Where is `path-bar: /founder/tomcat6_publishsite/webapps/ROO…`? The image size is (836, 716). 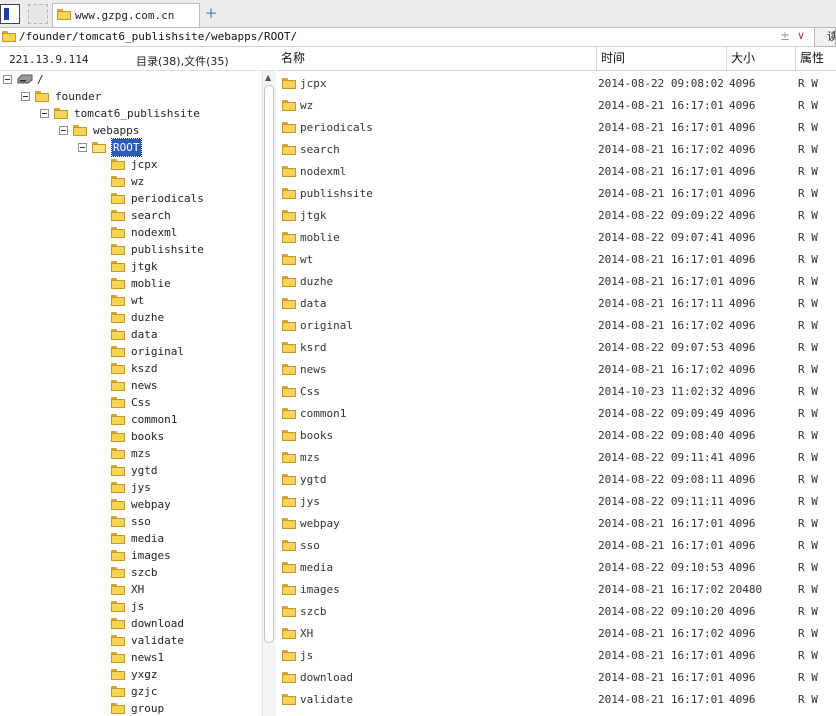 path-bar: /founder/tomcat6_publishsite/webapps/ROO… is located at coordinates (406, 37).